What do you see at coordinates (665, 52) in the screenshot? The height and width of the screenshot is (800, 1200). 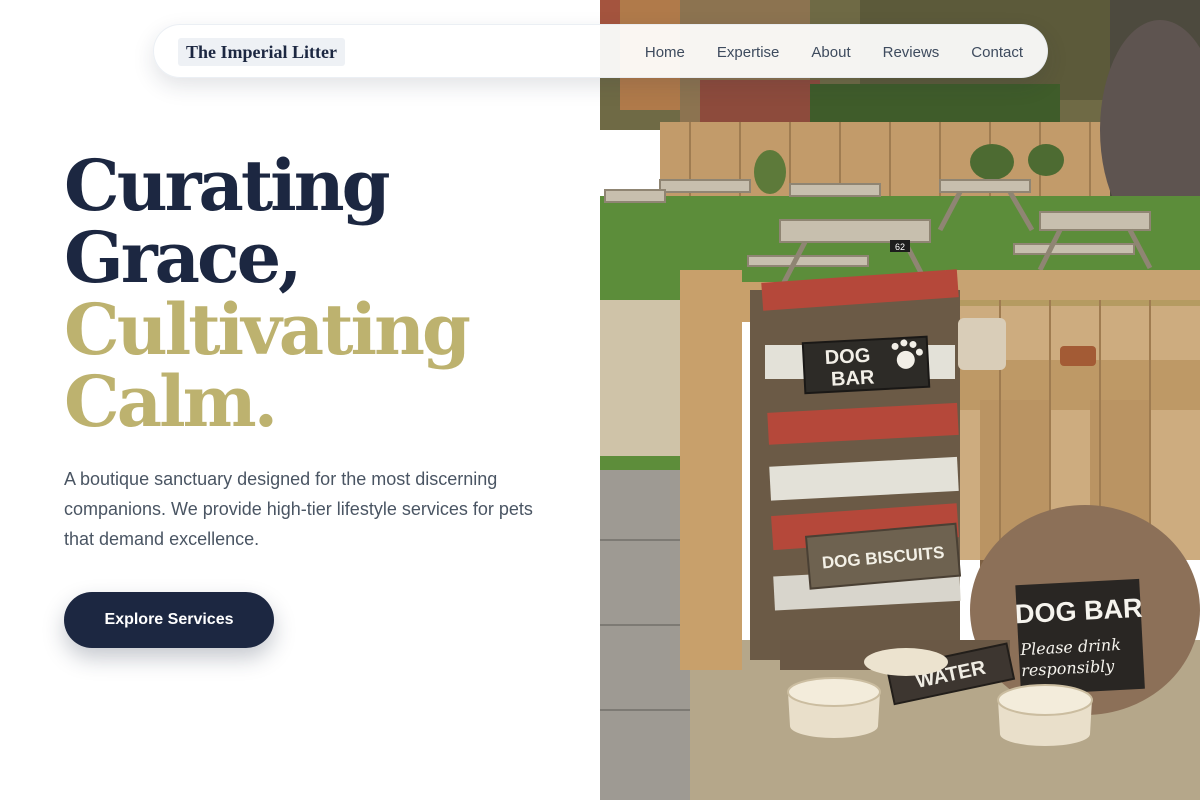 I see `nav-link-home: Home` at bounding box center [665, 52].